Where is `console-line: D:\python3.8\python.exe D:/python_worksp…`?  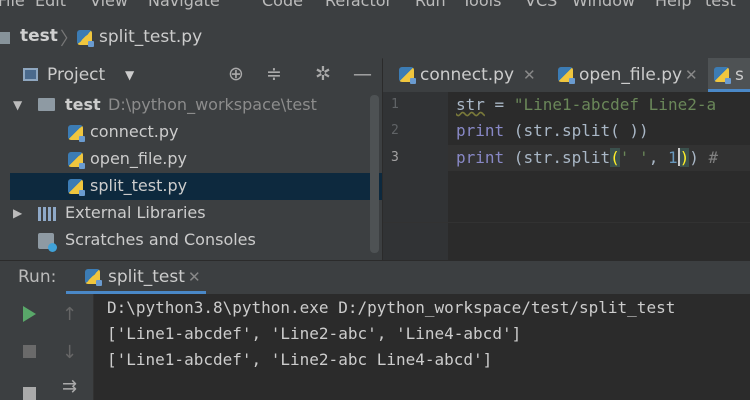
console-line: D:\python3.8\python.exe D:/python_worksp… is located at coordinates (391, 307).